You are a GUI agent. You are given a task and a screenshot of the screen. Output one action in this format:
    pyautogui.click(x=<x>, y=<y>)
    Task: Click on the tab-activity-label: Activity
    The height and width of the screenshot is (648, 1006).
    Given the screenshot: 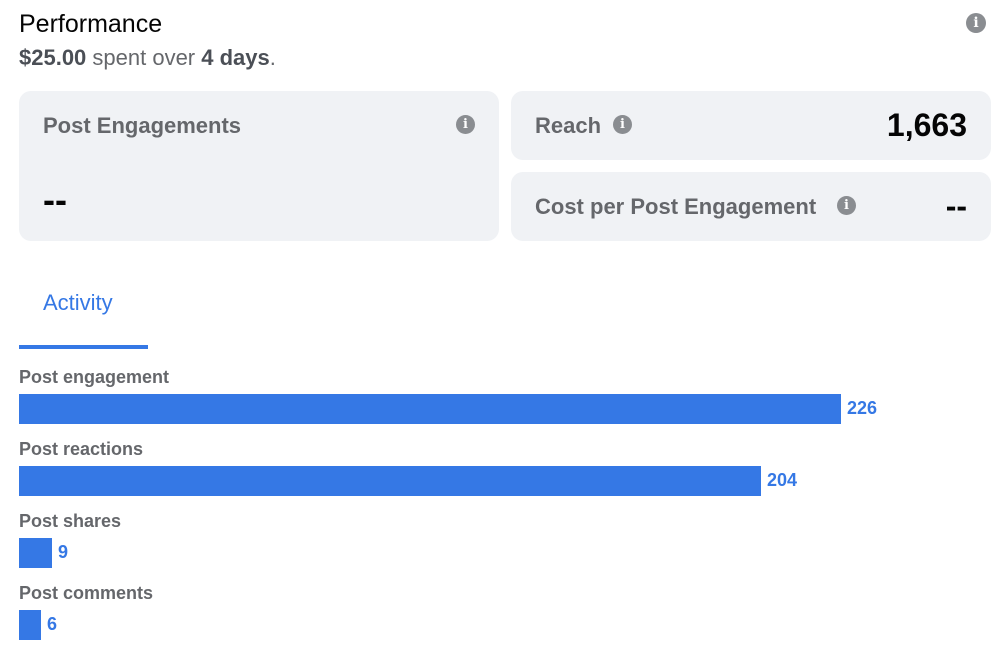 What is the action you would take?
    pyautogui.click(x=78, y=302)
    